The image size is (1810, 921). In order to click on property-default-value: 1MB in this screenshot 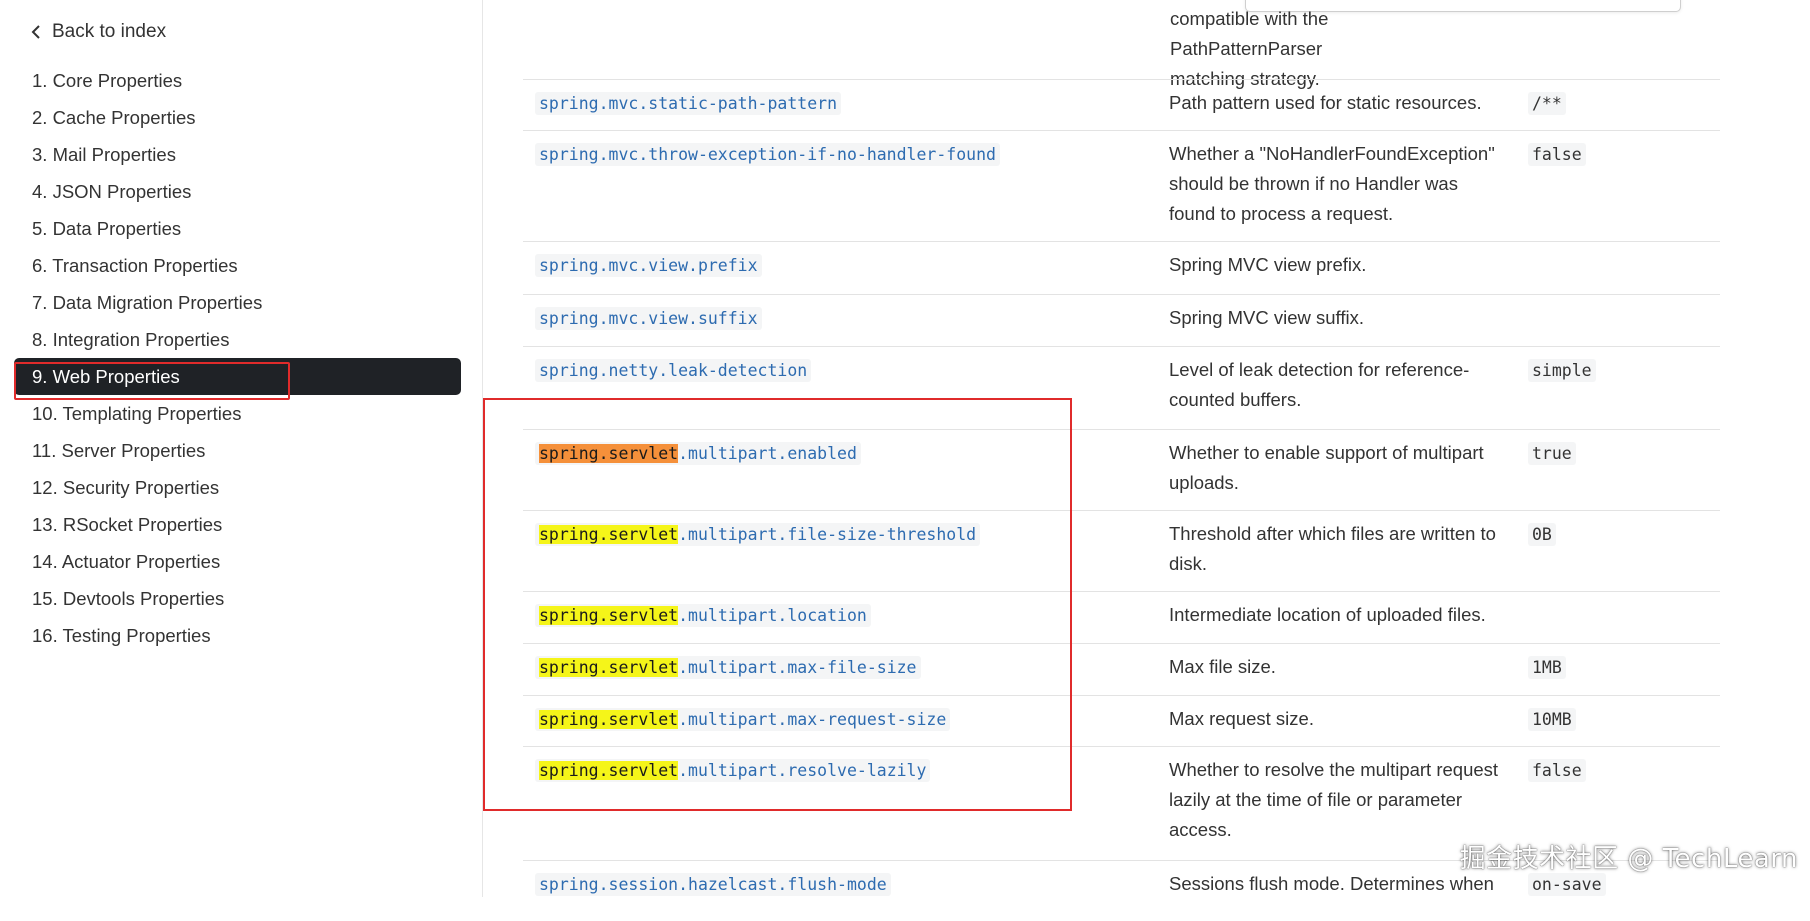, I will do `click(1547, 667)`.